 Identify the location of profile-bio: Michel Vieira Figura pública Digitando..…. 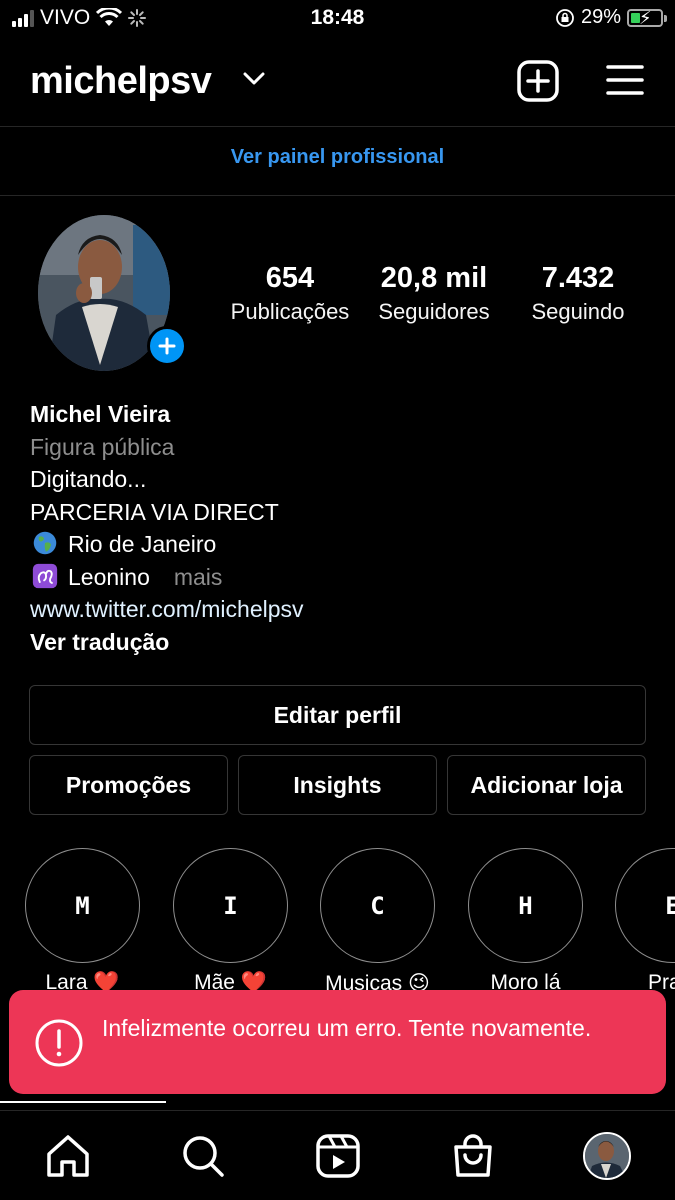
(167, 528).